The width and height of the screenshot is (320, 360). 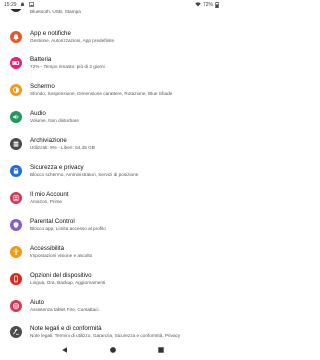 I want to click on settings-item-account: Il mio Account Amazon, Prime, so click(x=112, y=198).